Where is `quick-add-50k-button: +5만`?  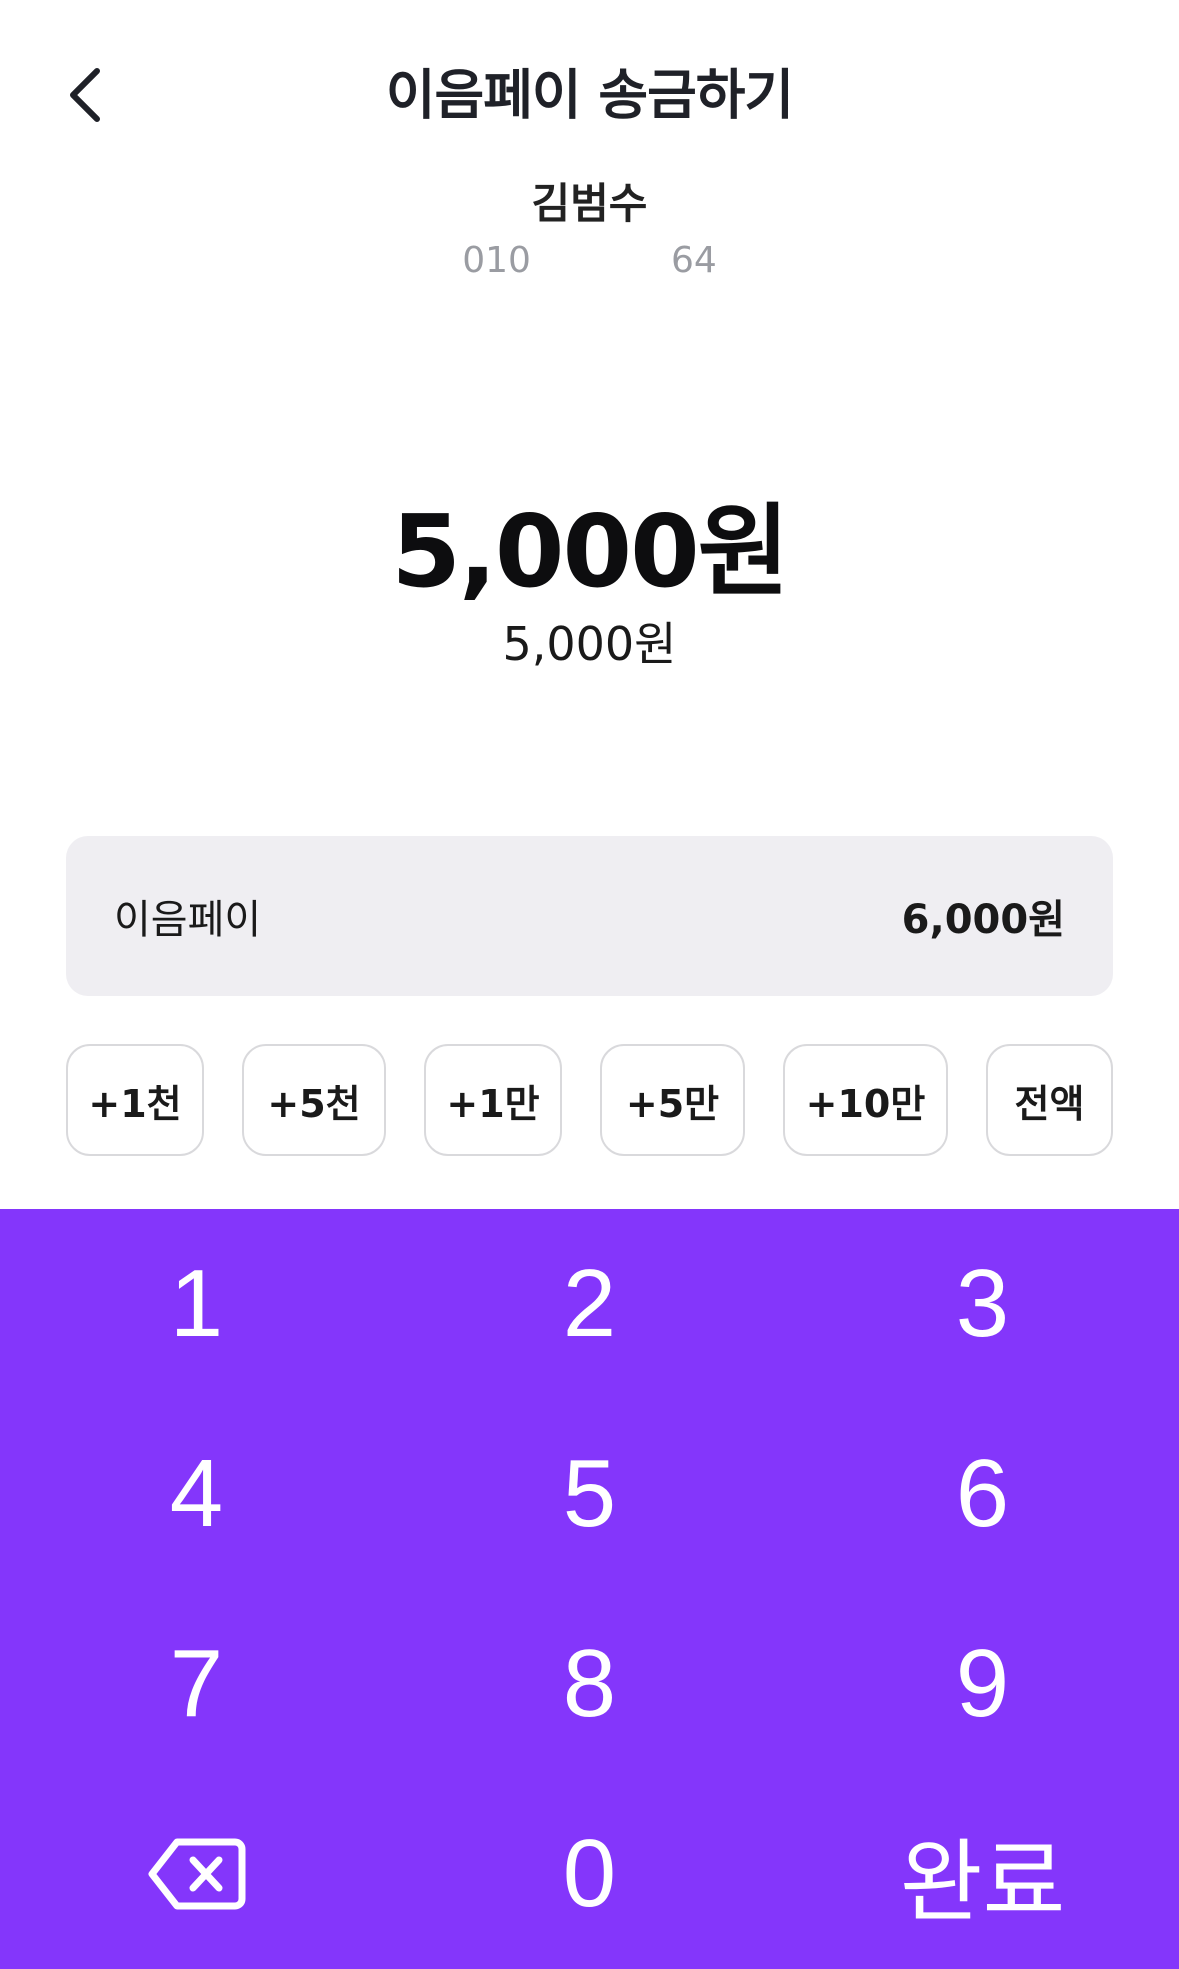 quick-add-50k-button: +5만 is located at coordinates (672, 1100).